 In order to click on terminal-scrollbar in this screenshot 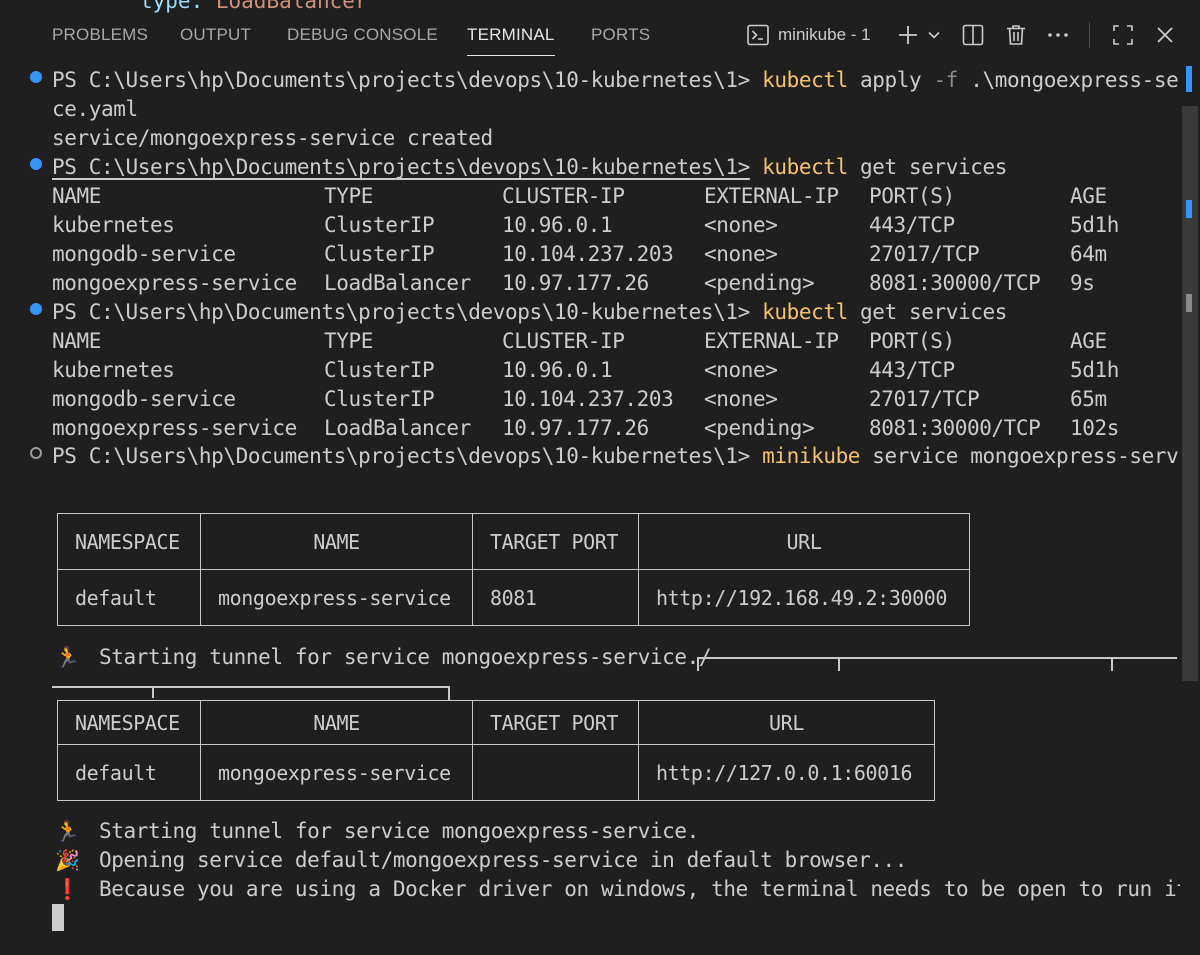, I will do `click(1190, 510)`.